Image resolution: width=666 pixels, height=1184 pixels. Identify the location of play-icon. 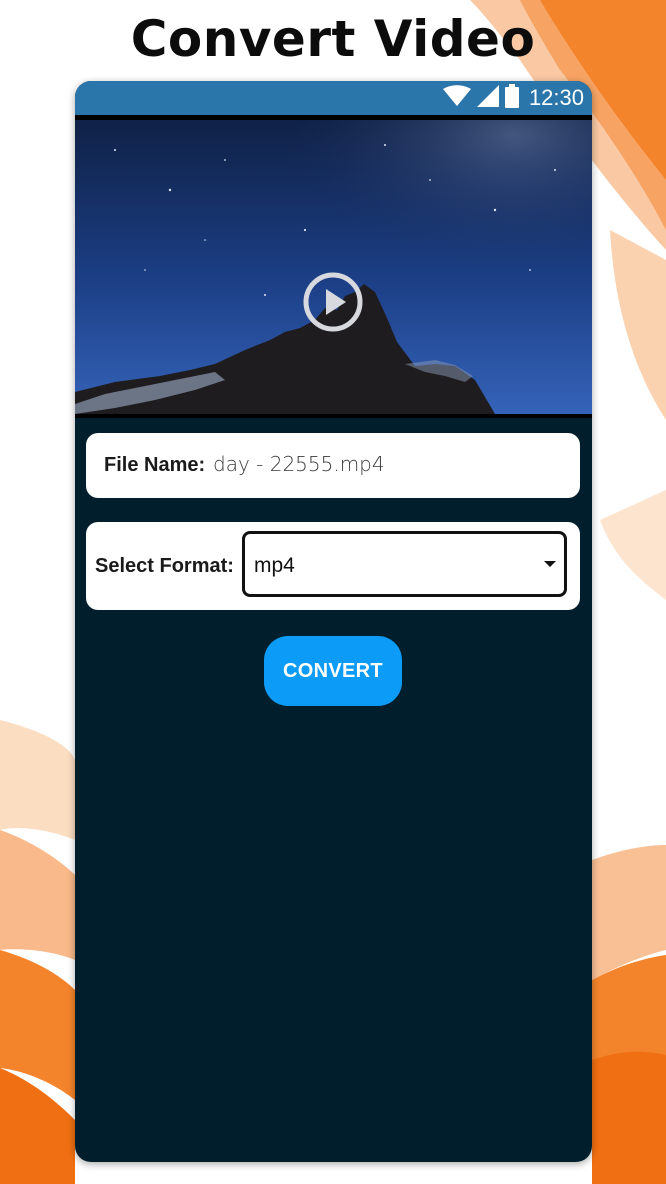
(333, 302).